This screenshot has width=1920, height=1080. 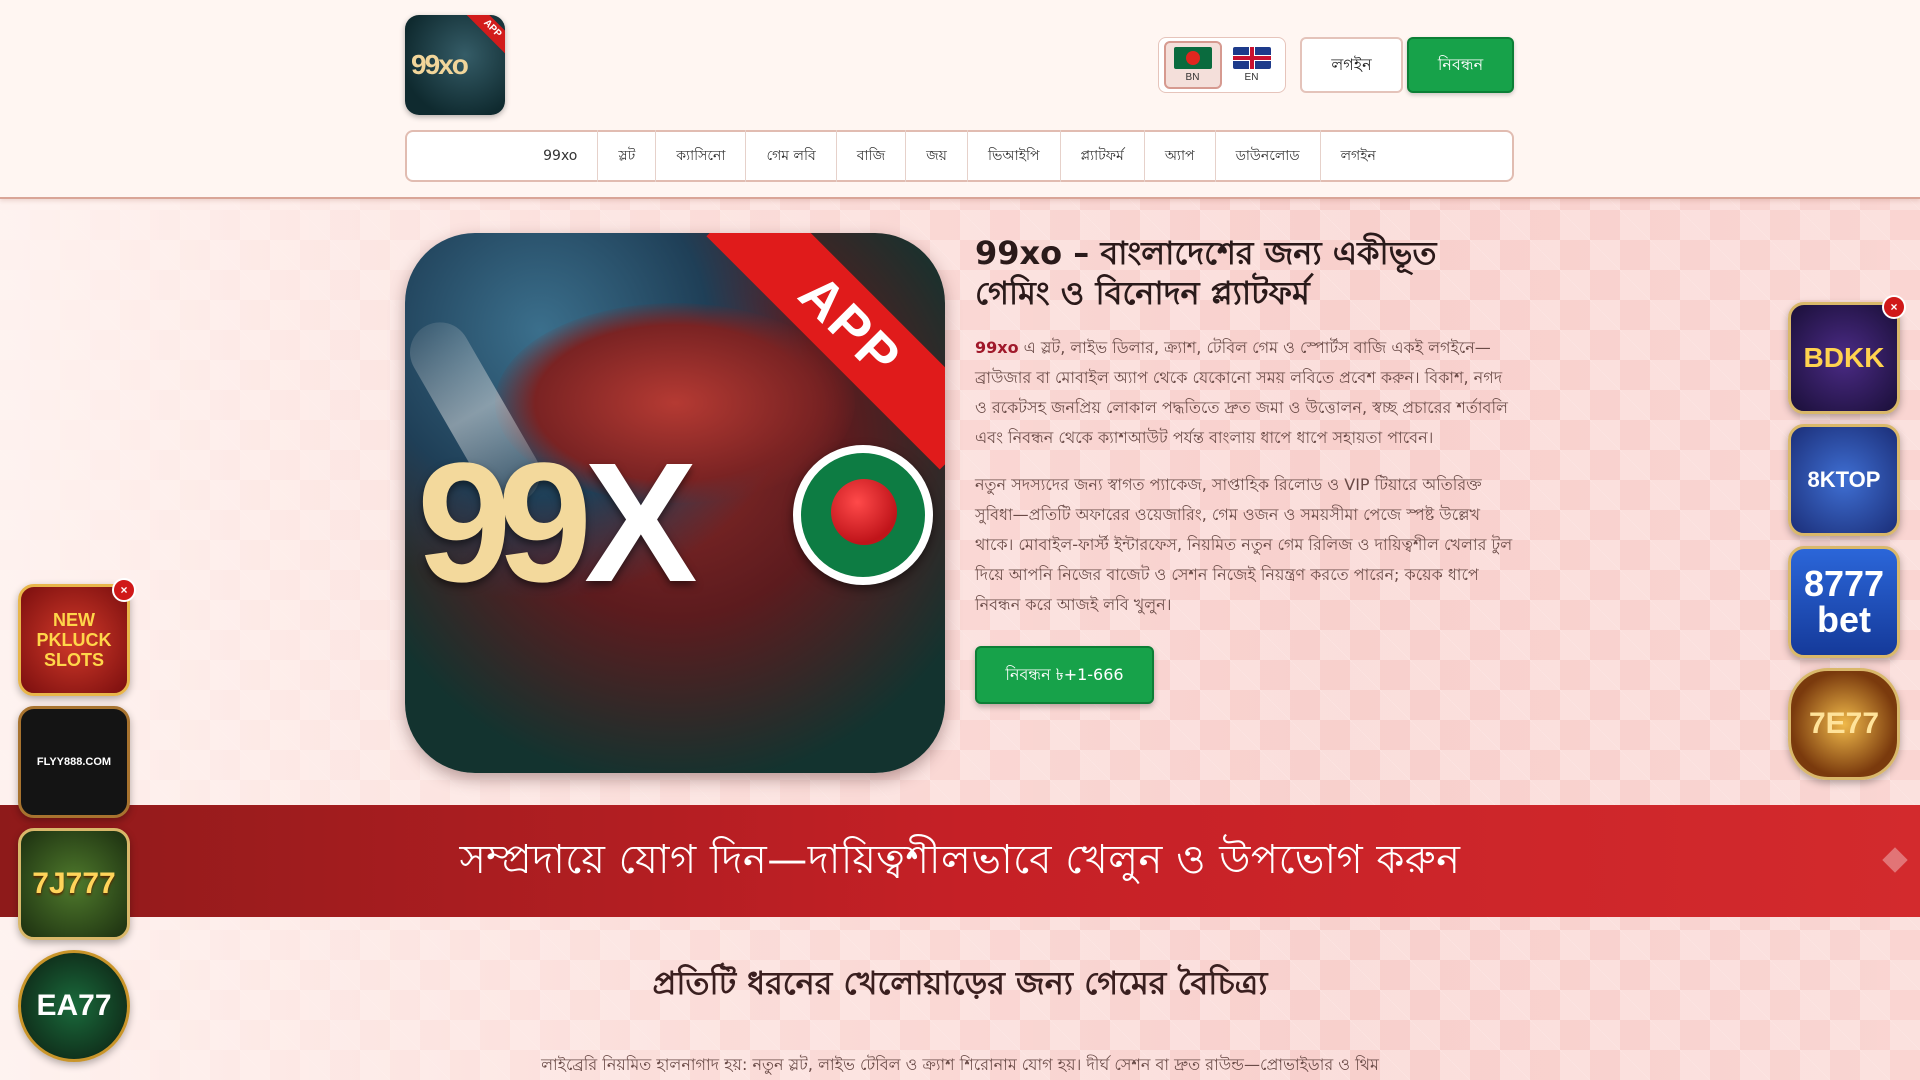 I want to click on logo-text: 99xo, so click(x=440, y=64).